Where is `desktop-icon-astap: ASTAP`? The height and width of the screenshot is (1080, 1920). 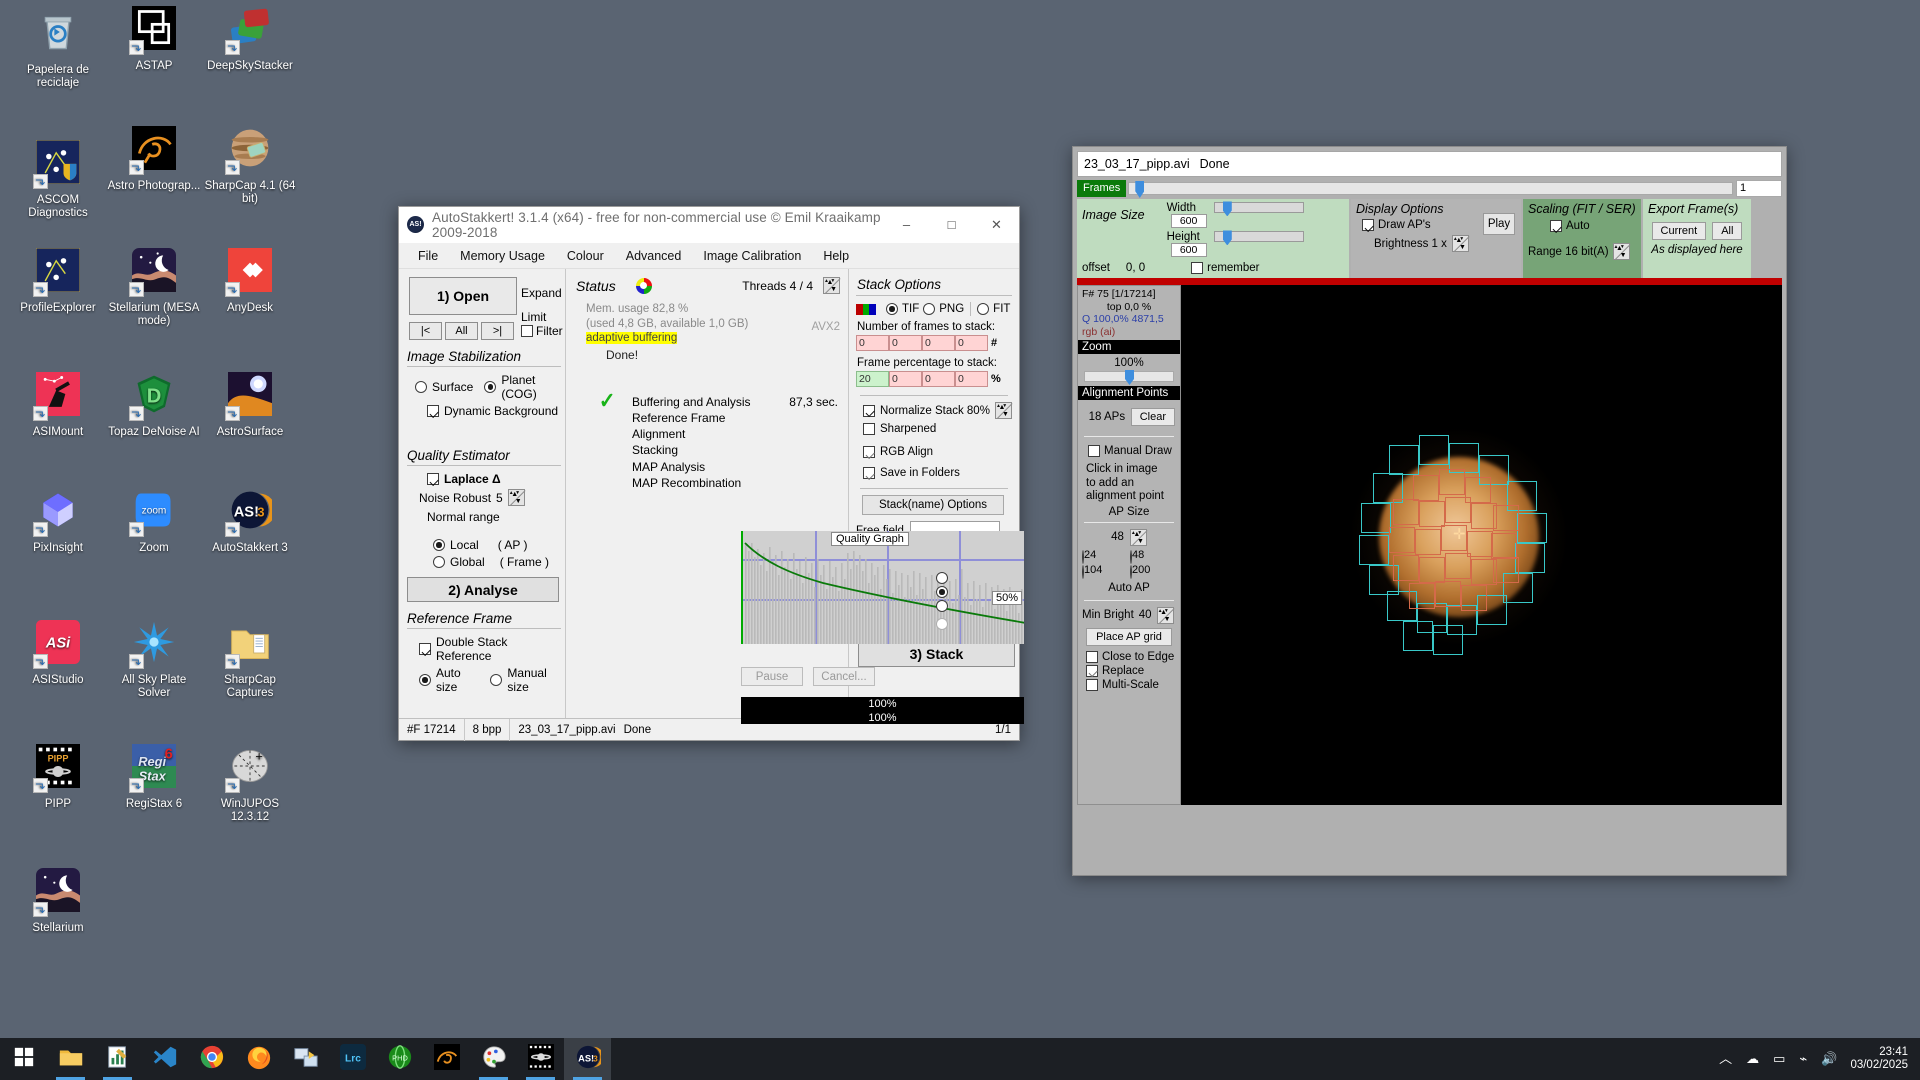 desktop-icon-astap: ASTAP is located at coordinates (154, 39).